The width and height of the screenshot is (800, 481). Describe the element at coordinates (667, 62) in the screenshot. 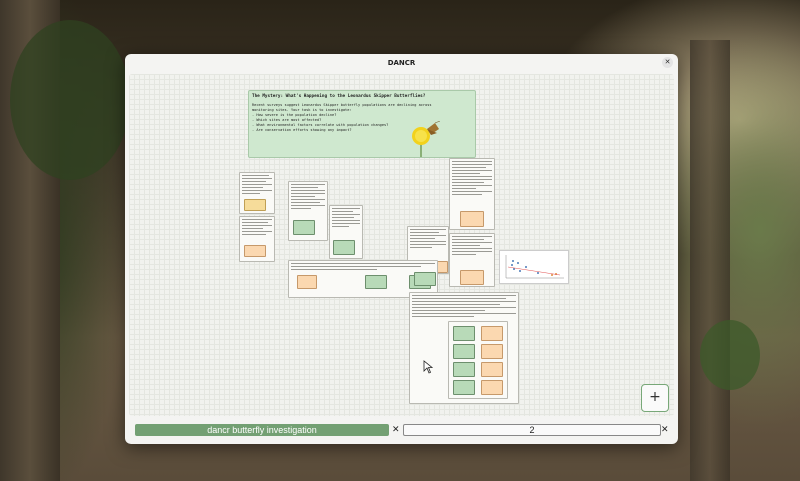

I see `close-window-button: ✕` at that location.